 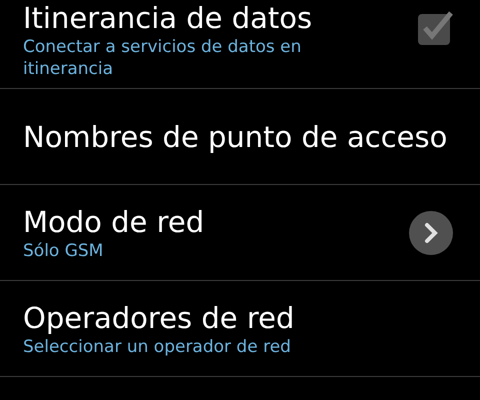 I want to click on chevron-right-icon, so click(x=431, y=232).